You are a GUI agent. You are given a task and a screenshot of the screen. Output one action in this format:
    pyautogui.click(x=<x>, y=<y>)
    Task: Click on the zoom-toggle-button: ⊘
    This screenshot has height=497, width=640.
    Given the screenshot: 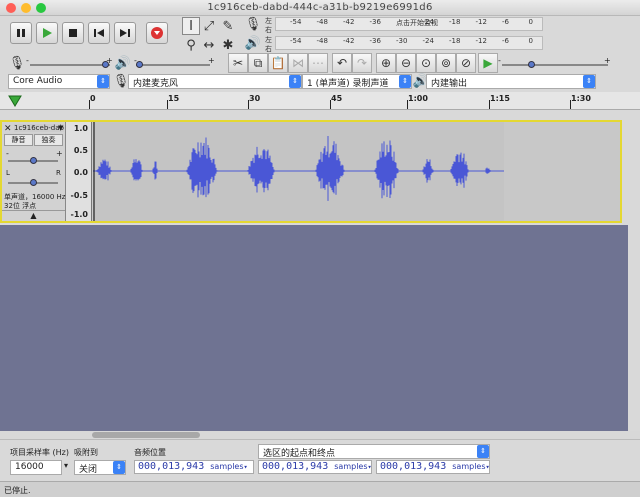 What is the action you would take?
    pyautogui.click(x=466, y=63)
    